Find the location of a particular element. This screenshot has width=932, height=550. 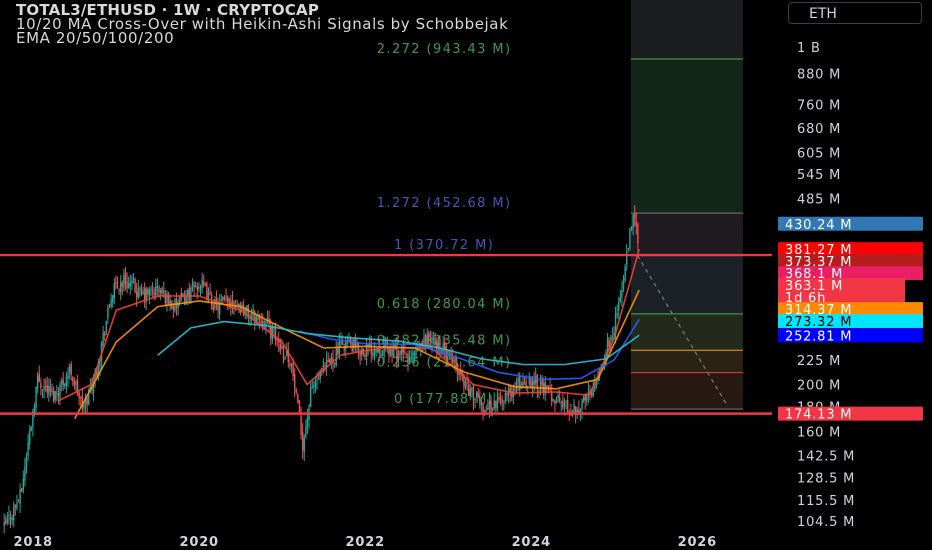

indicator-legend-ema: EMA 20/50/100/200 is located at coordinates (95, 38).